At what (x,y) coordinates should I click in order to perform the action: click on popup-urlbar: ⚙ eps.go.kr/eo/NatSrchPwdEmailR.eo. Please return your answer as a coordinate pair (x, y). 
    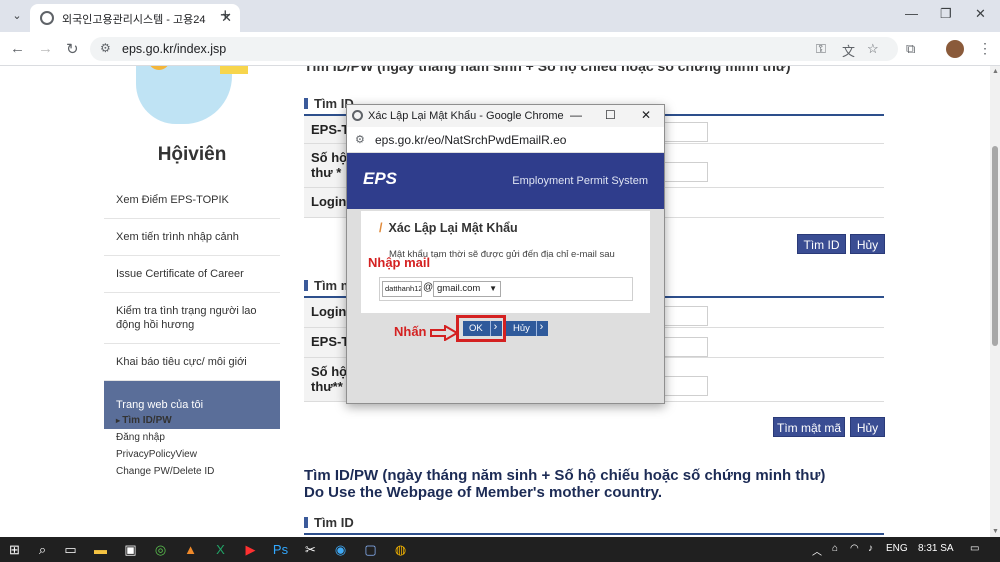
    Looking at the image, I should click on (505, 140).